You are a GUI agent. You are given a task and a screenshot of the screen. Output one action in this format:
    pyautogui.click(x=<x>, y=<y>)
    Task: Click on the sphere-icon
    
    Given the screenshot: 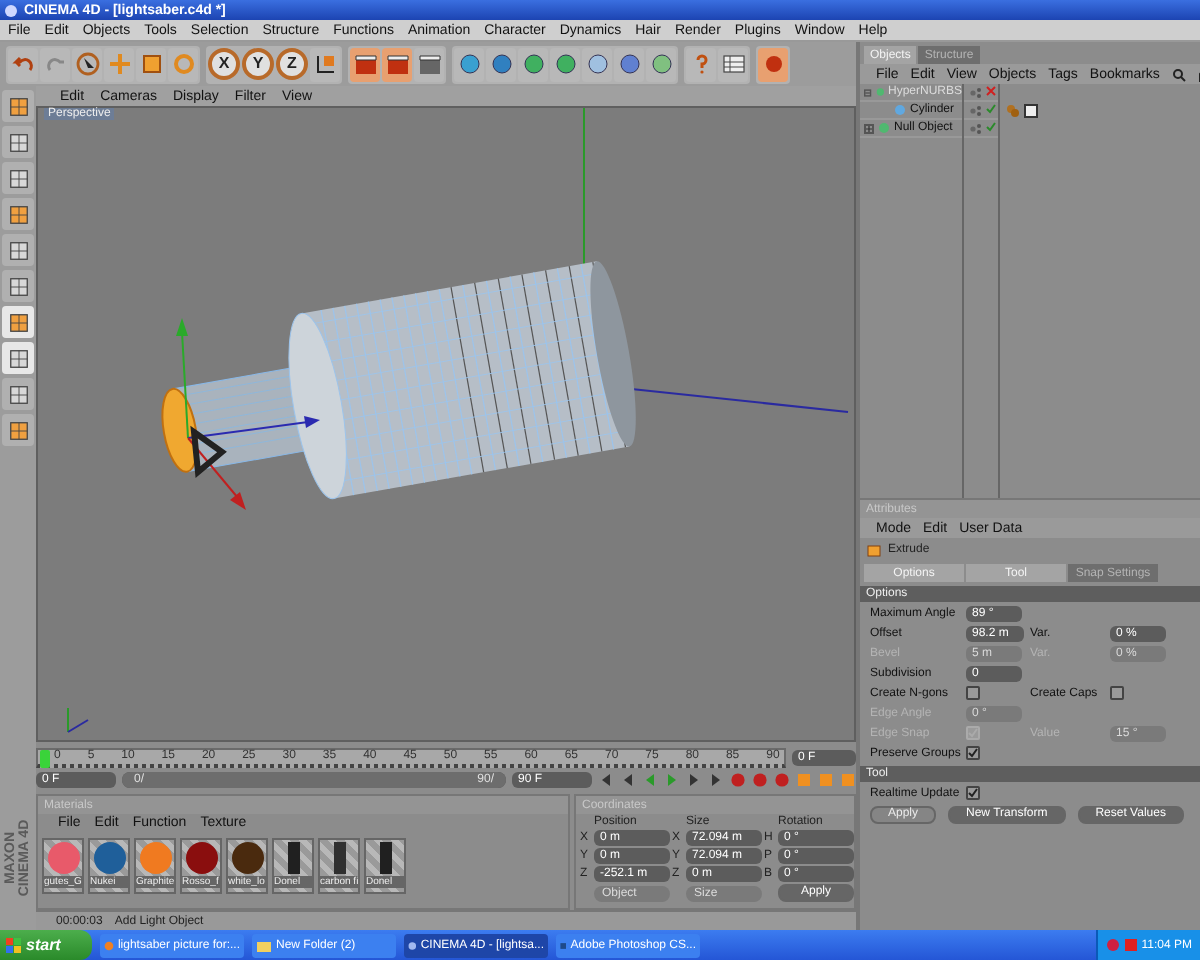 What is the action you would take?
    pyautogui.click(x=773, y=64)
    